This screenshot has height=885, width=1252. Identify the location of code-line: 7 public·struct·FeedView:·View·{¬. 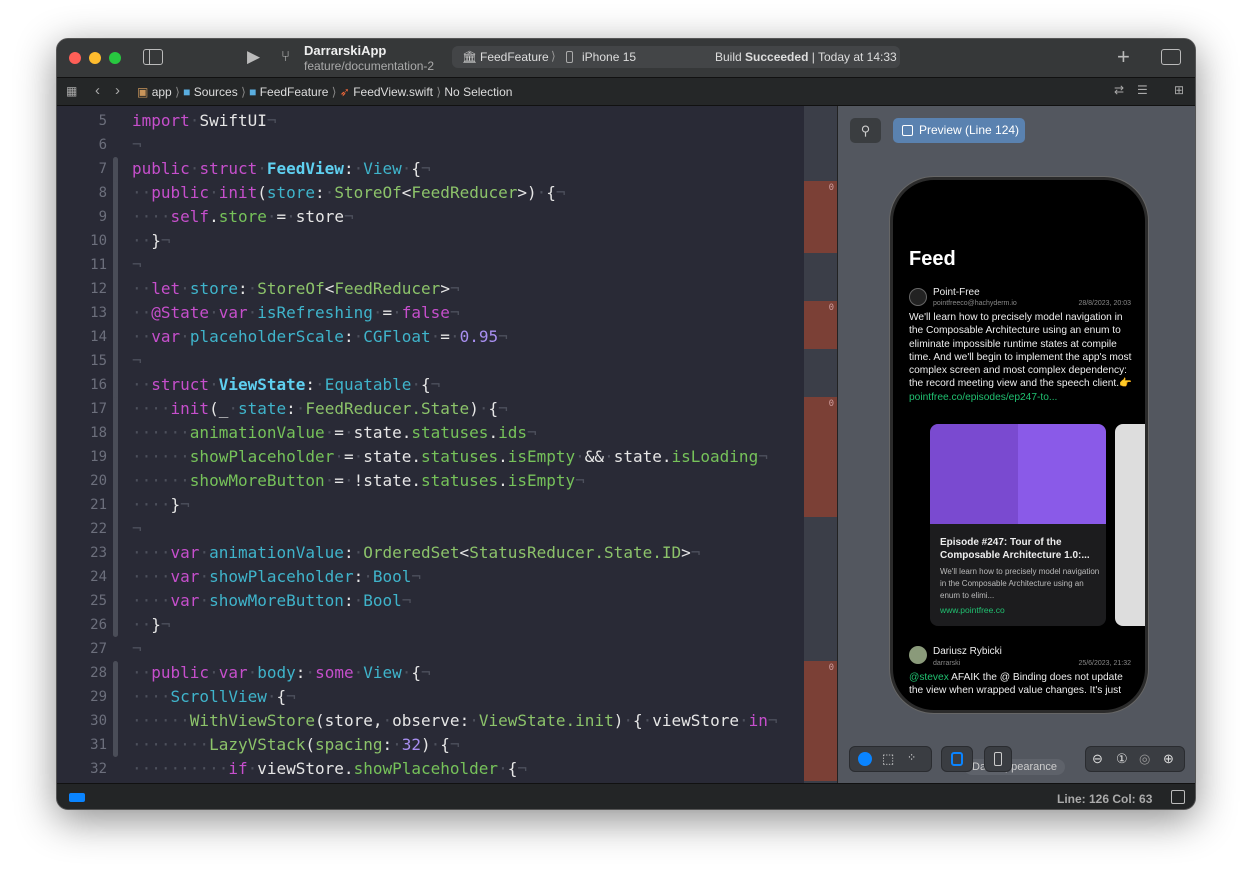
(430, 169).